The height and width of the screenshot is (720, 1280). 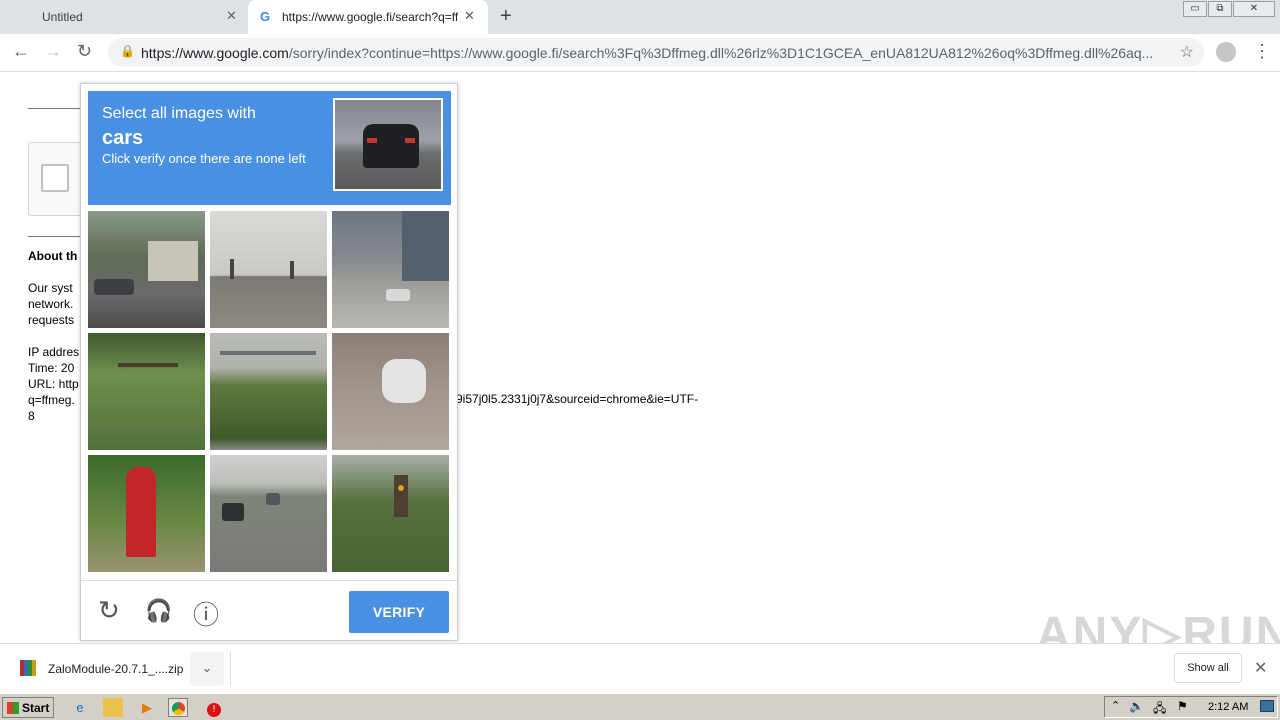 What do you see at coordinates (36, 707) in the screenshot?
I see `start-label: Start` at bounding box center [36, 707].